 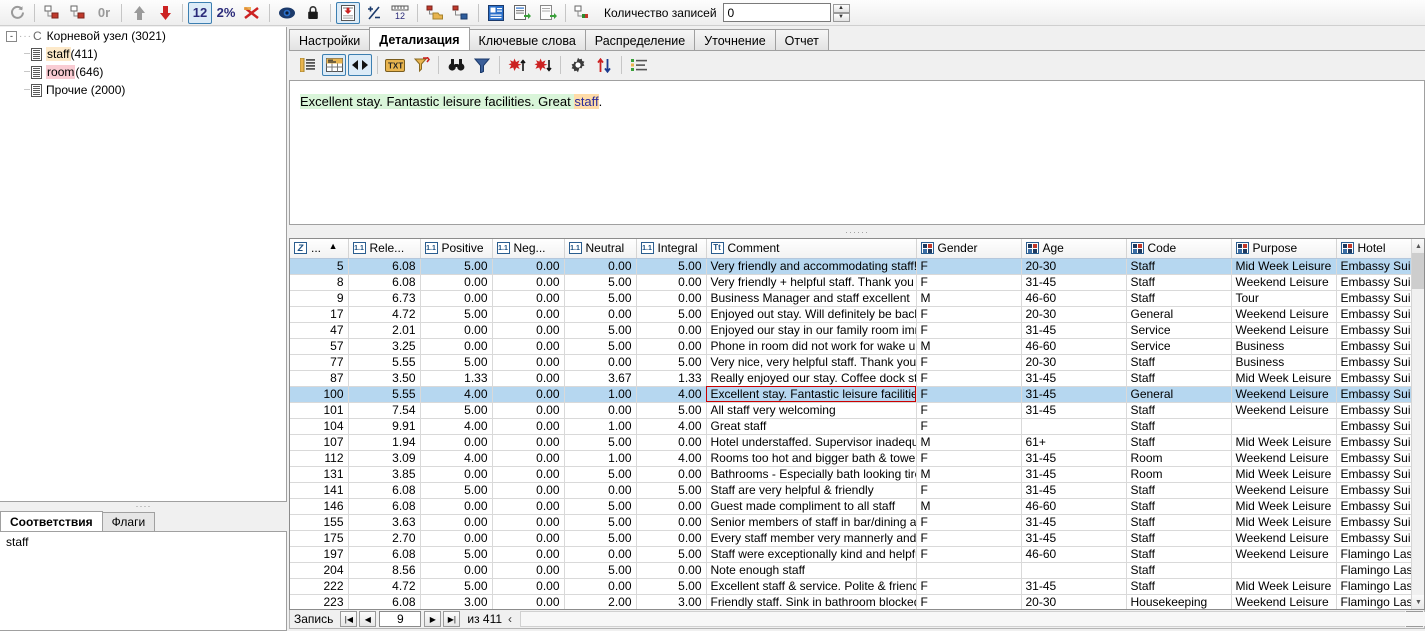 I want to click on vertical-splitter: ······, so click(x=857, y=232).